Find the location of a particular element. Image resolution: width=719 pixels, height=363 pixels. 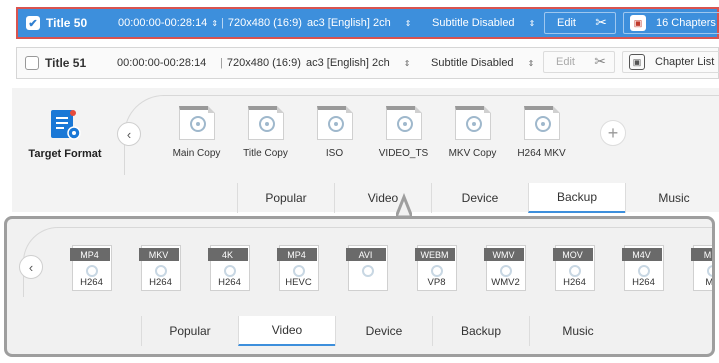

video-format-file-icon: 4K H264 is located at coordinates (228, 268).